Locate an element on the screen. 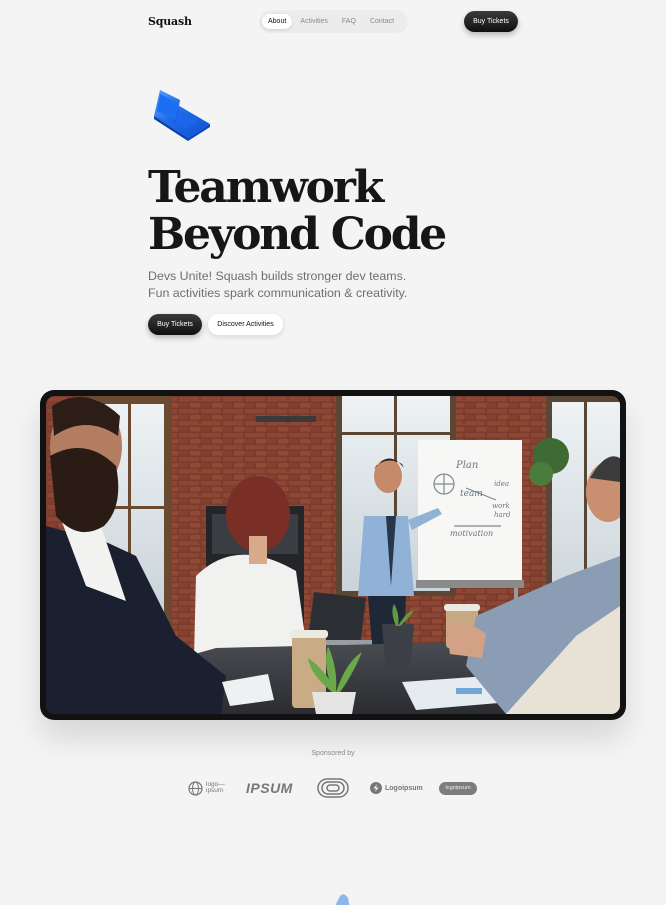 This screenshot has height=905, width=666. sponsor-logo-5-text: logoipsum is located at coordinates (458, 788).